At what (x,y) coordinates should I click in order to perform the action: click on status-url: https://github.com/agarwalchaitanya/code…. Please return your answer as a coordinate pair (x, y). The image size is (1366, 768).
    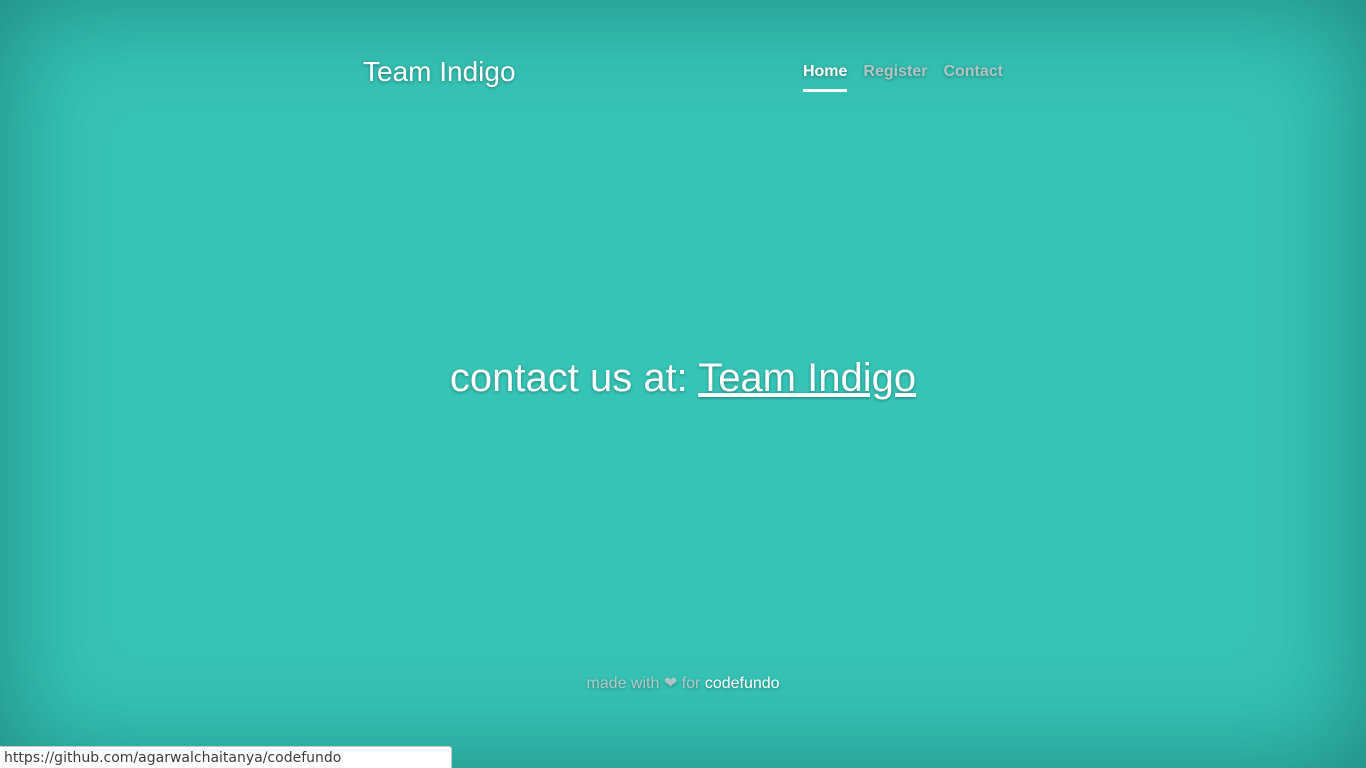
    Looking at the image, I should click on (173, 758).